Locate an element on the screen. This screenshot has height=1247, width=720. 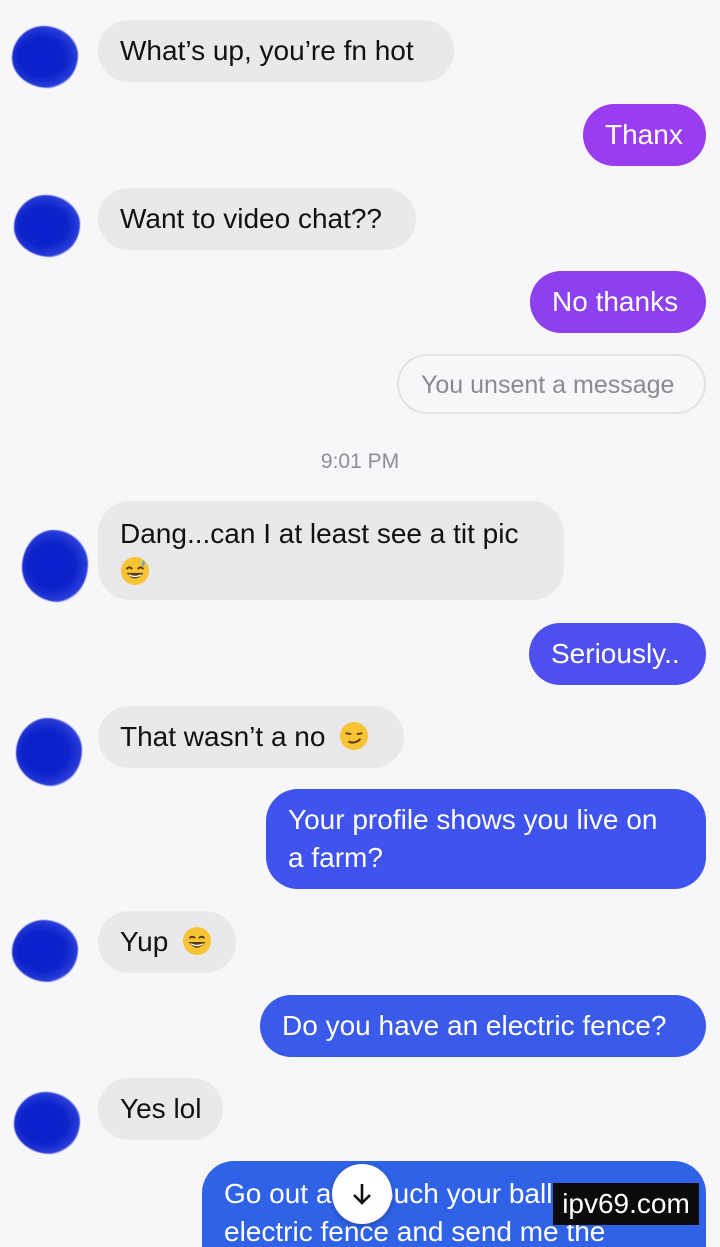
incoming-message: Want to video chat?? is located at coordinates (257, 219).